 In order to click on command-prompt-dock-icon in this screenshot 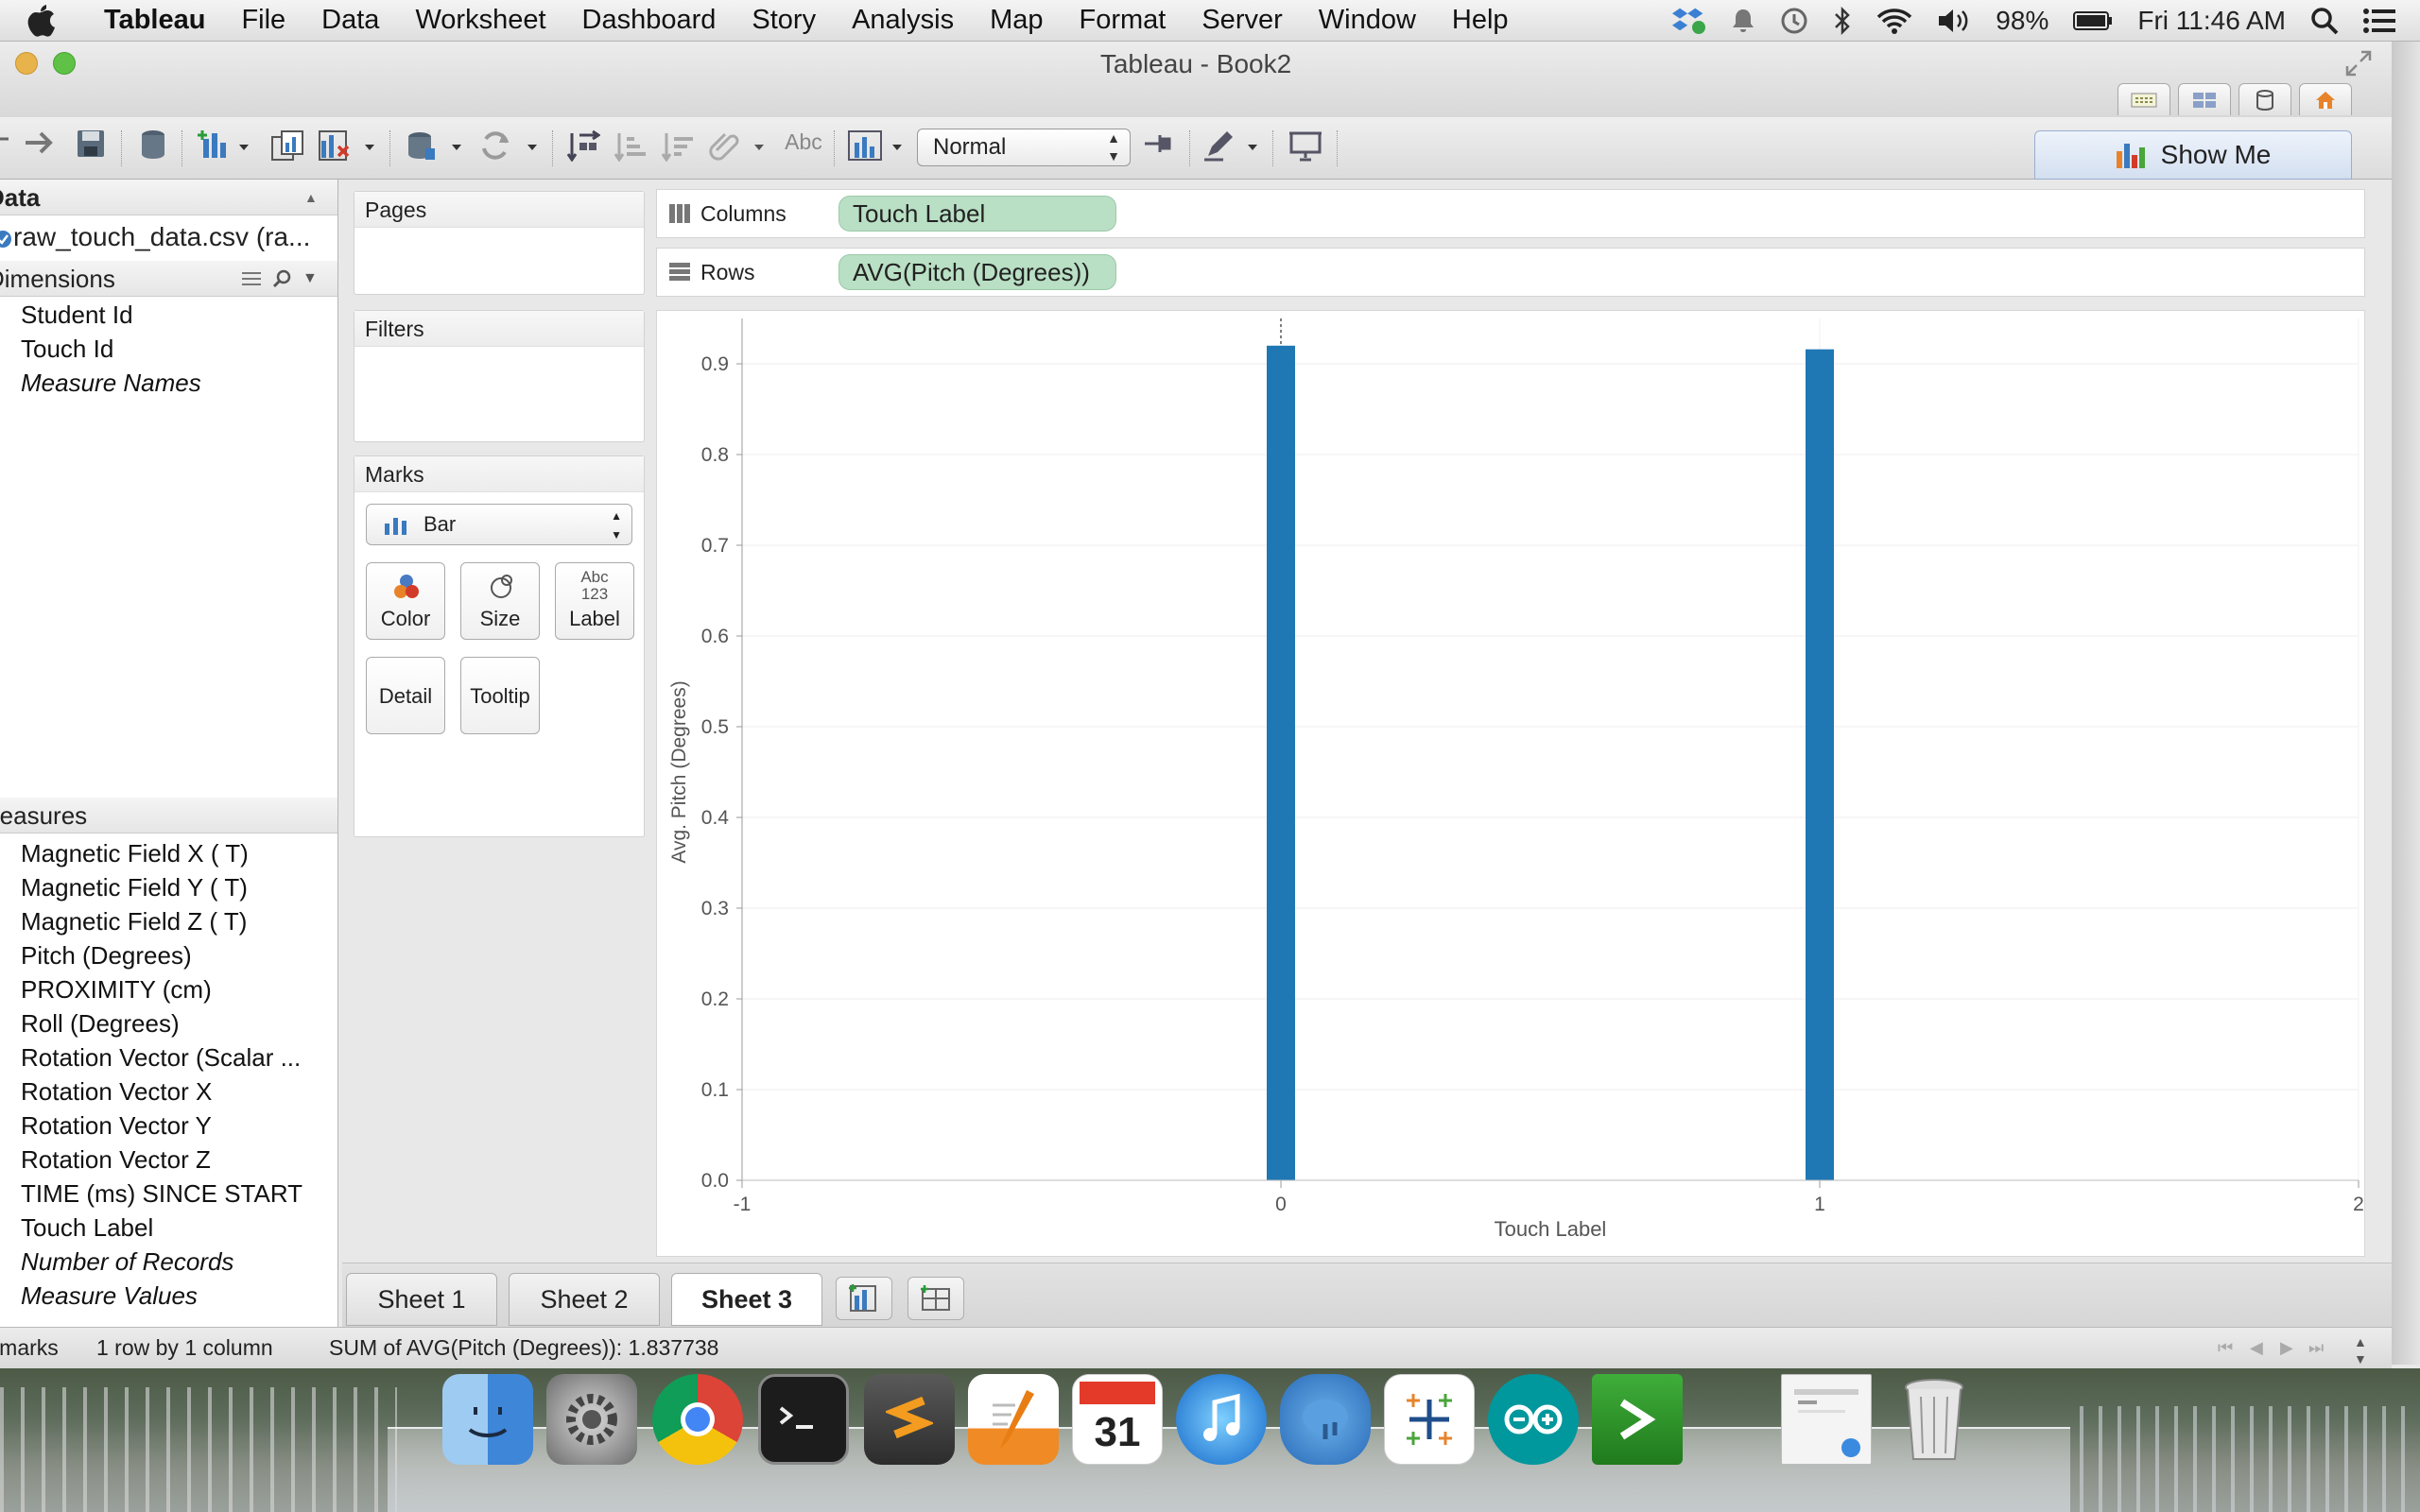, I will do `click(1637, 1419)`.